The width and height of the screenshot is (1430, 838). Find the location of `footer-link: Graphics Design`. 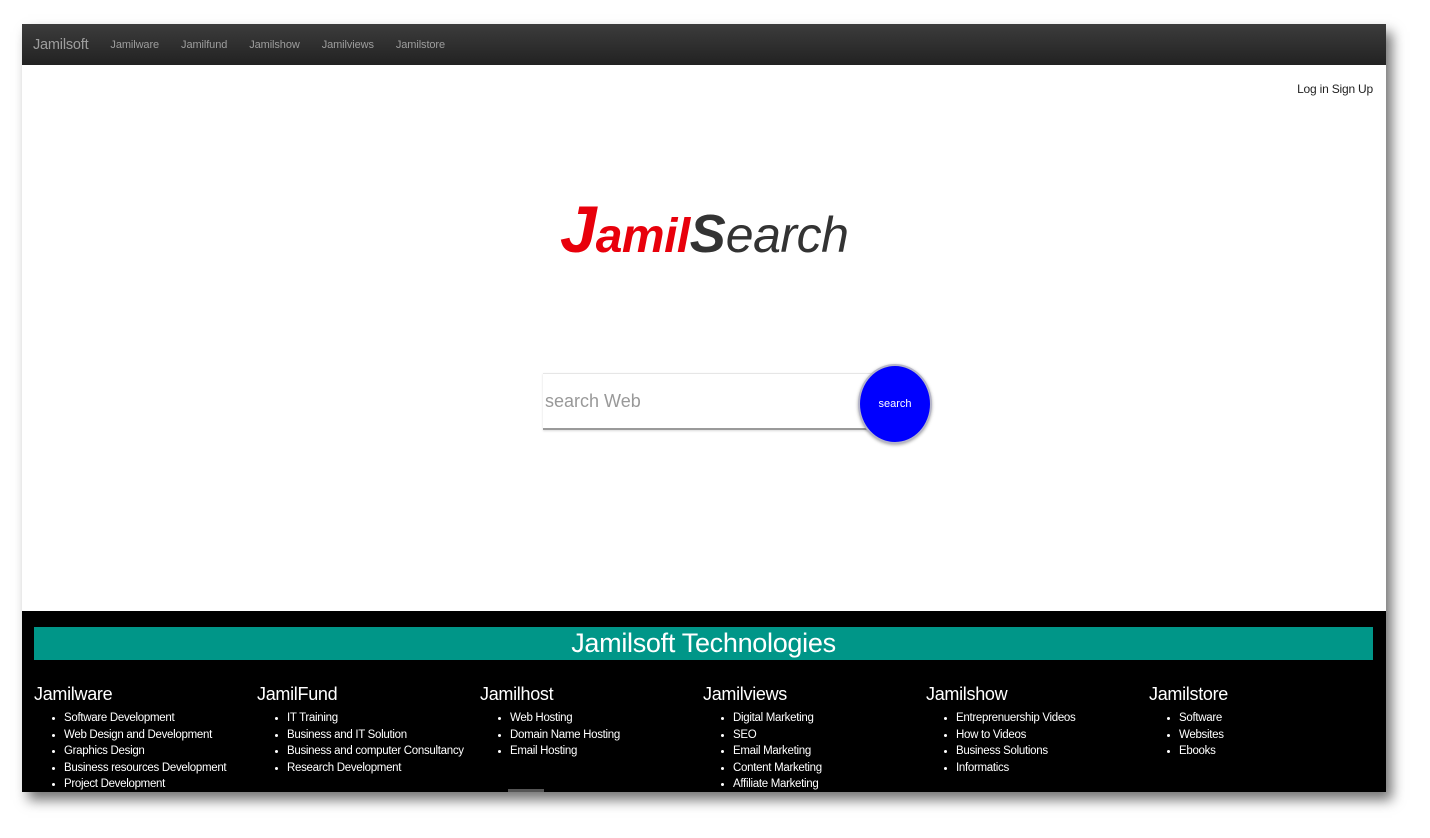

footer-link: Graphics Design is located at coordinates (160, 751).